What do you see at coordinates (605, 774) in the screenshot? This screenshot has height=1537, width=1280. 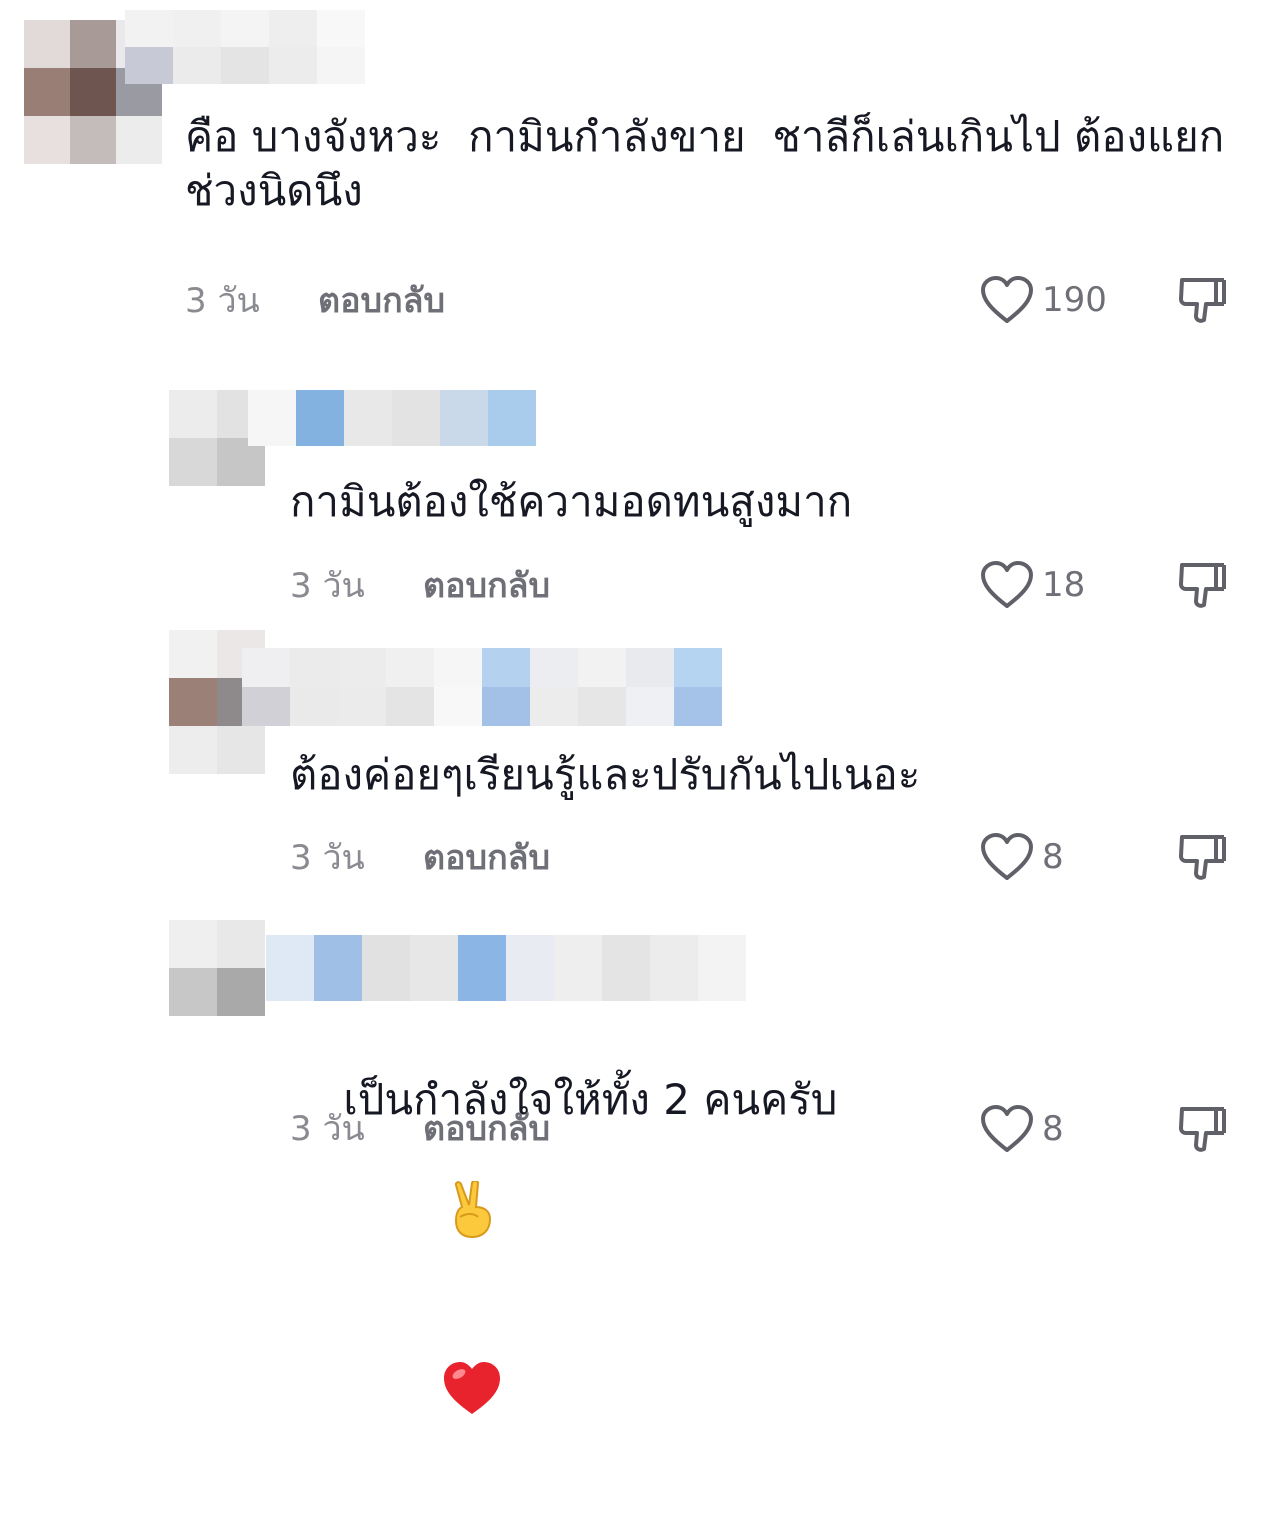 I see `comment-text: ต้องค่อยๆเรียนรู้และปรับกันไปเนอะ` at bounding box center [605, 774].